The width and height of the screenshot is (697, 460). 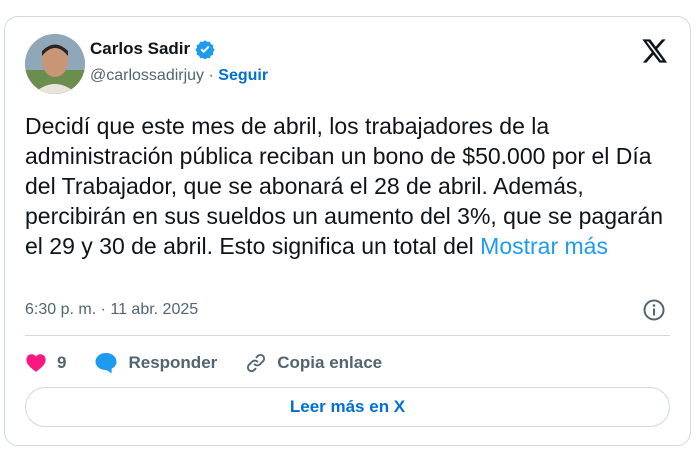 I want to click on avatar-photo, so click(x=55, y=64).